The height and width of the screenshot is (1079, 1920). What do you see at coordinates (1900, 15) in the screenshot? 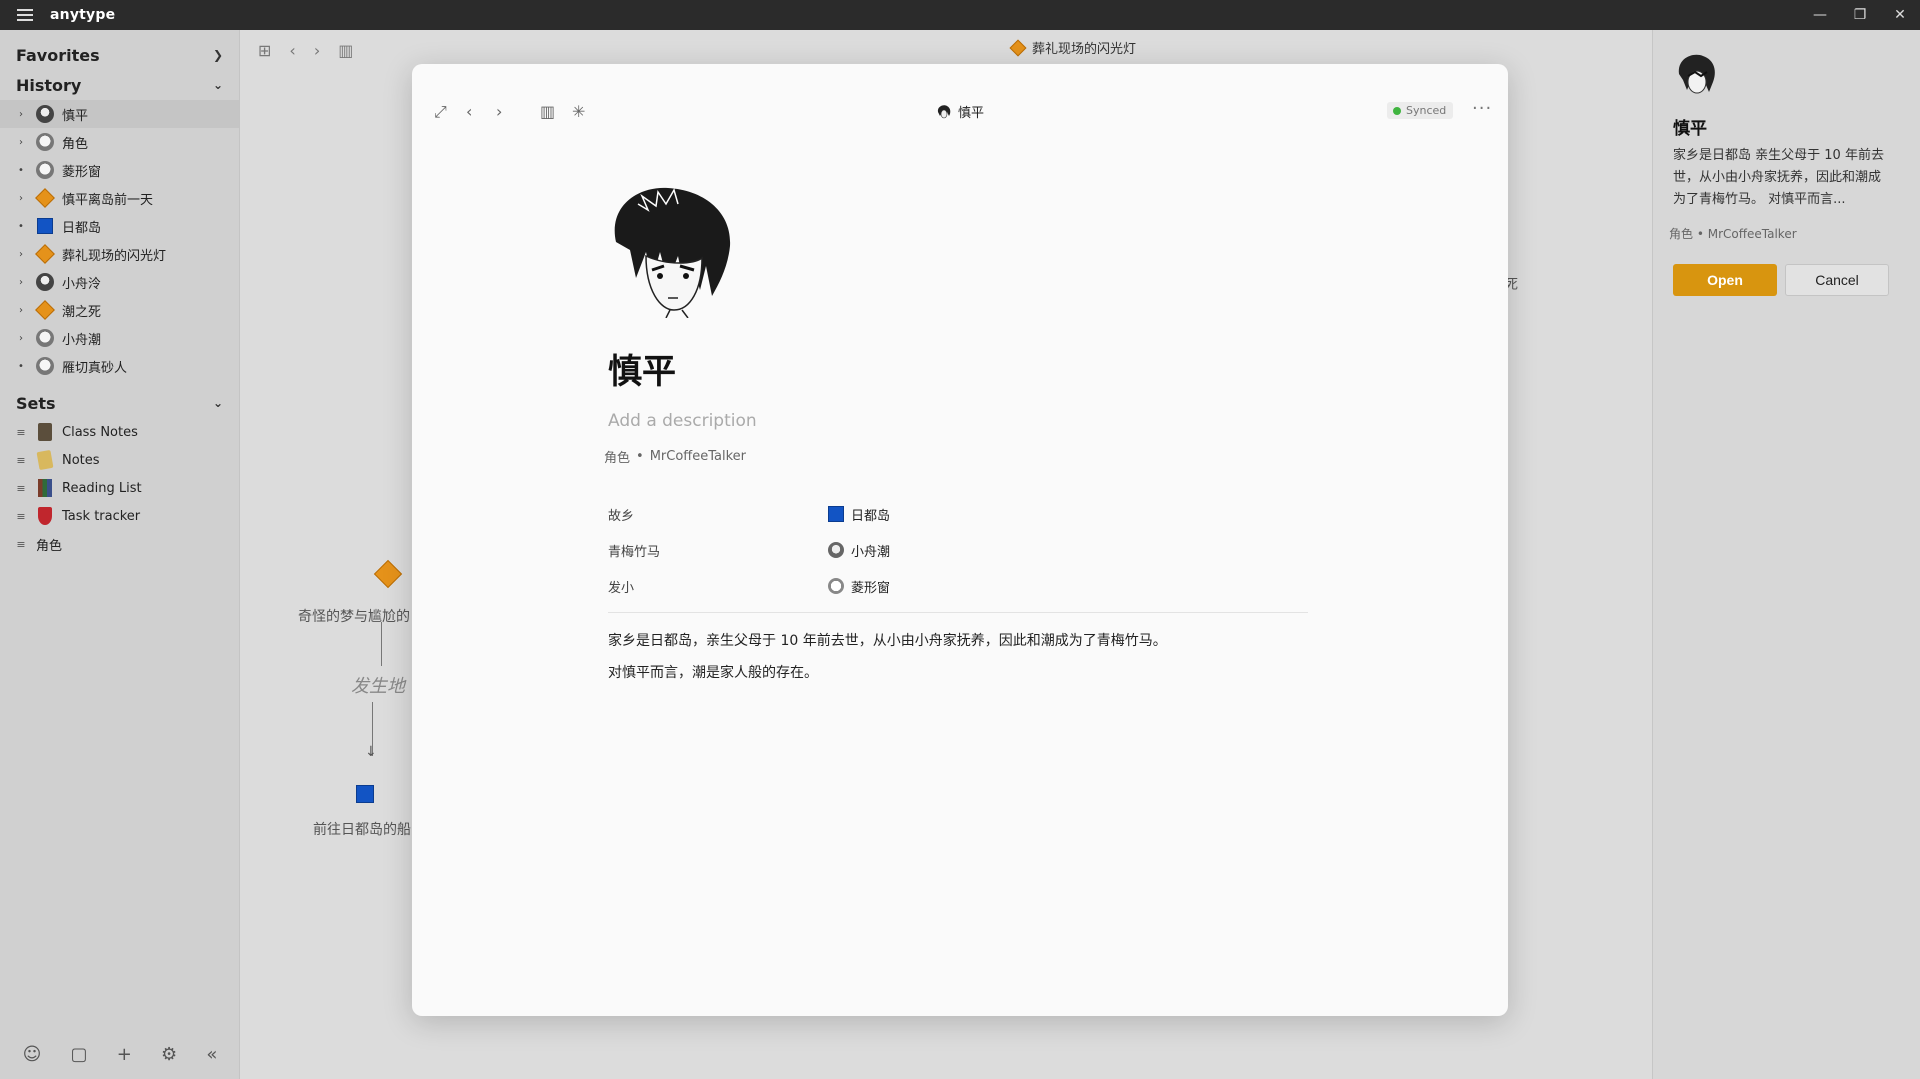
I see `close-icon: ✕` at bounding box center [1900, 15].